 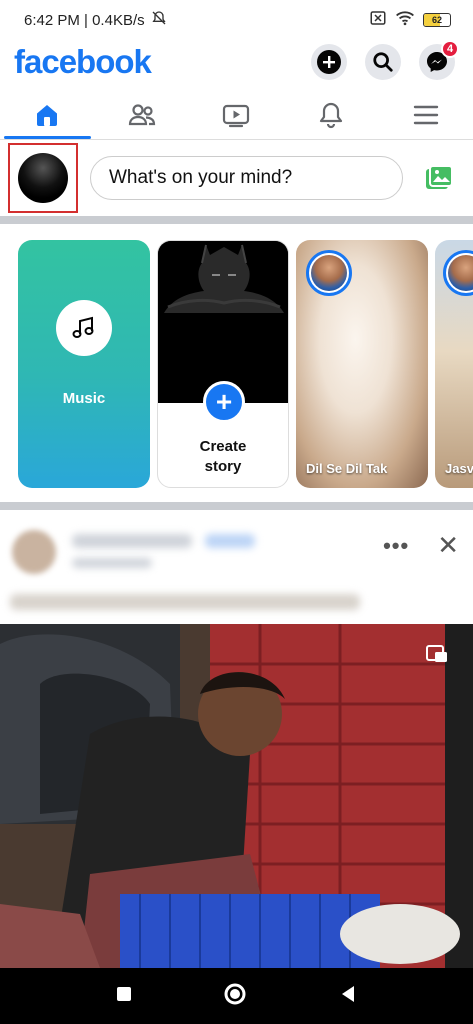 What do you see at coordinates (448, 545) in the screenshot?
I see `close-icon: ✕` at bounding box center [448, 545].